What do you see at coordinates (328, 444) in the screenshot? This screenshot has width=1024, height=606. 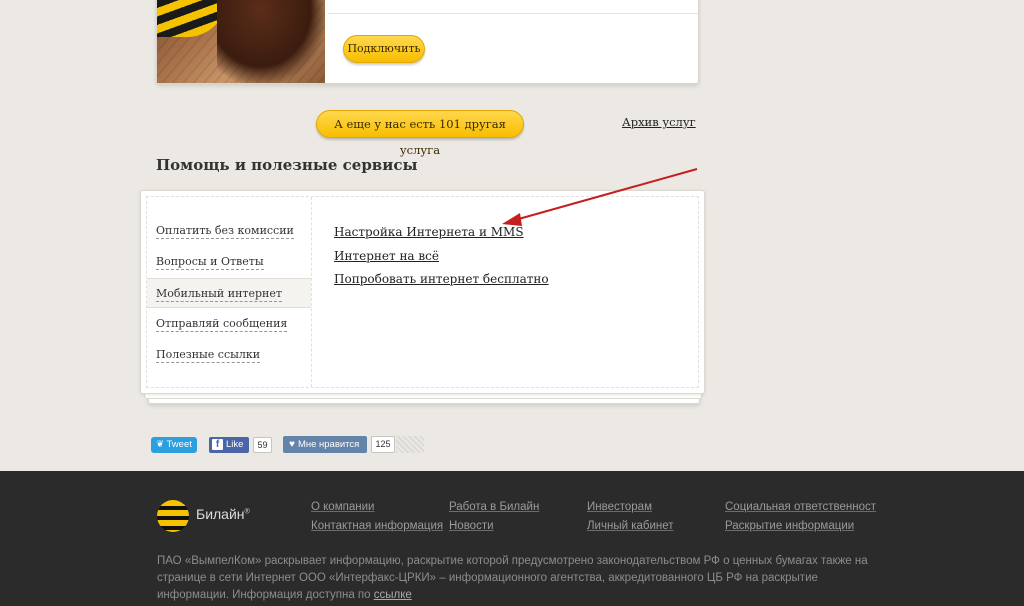 I see `vk-like-label: Мне нравится` at bounding box center [328, 444].